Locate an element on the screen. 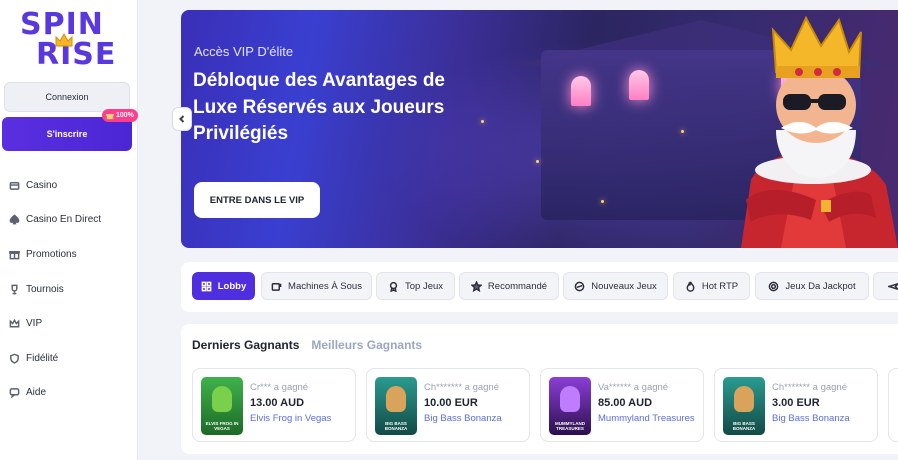  frog-figure is located at coordinates (222, 399).